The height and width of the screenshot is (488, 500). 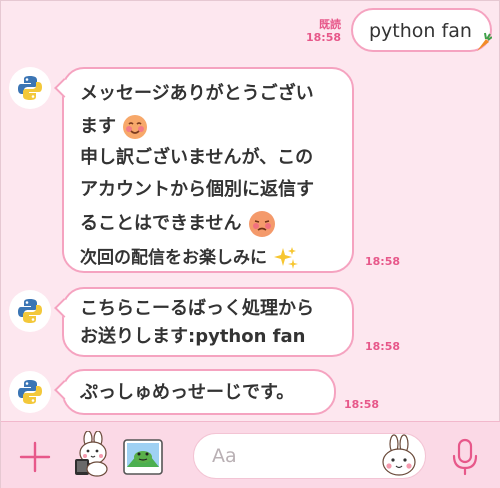 I want to click on message-line-with-emoji: 次回の配信をお楽しみに, so click(x=216, y=258).